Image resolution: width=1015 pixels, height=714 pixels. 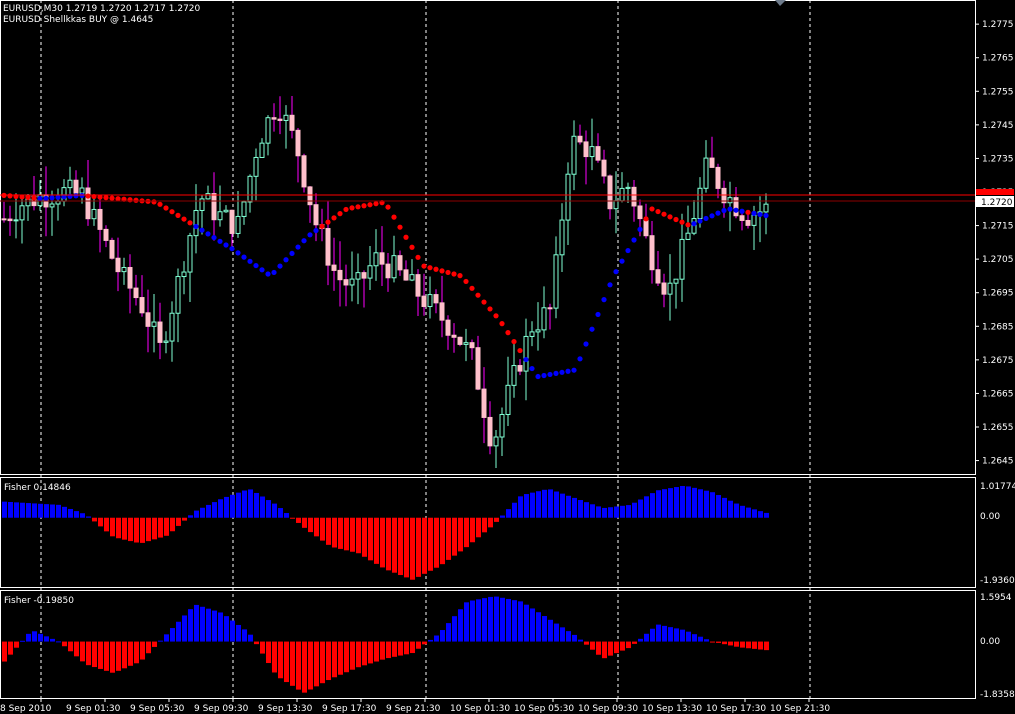 What do you see at coordinates (608, 709) in the screenshot?
I see `time-label: 10 Sep 09:30` at bounding box center [608, 709].